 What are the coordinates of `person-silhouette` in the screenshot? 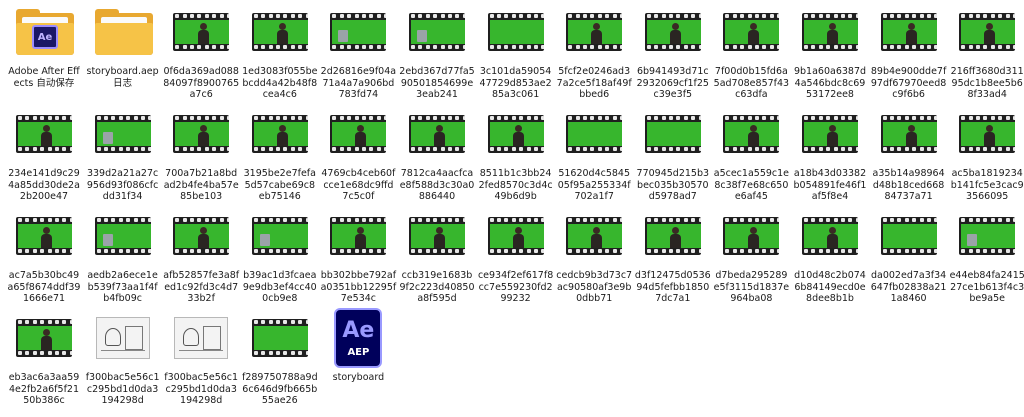 It's located at (832, 33).